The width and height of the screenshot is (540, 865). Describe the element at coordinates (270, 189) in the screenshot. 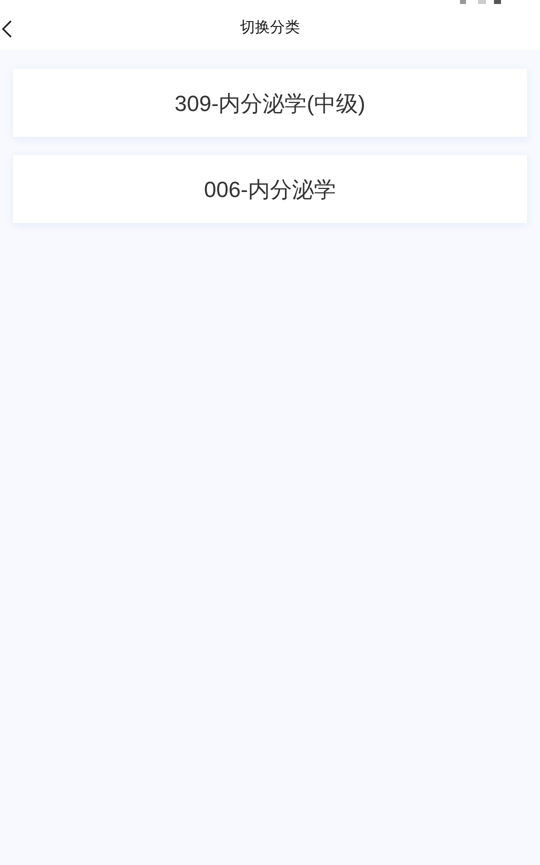

I see `category-item: 006-内分泌学` at that location.